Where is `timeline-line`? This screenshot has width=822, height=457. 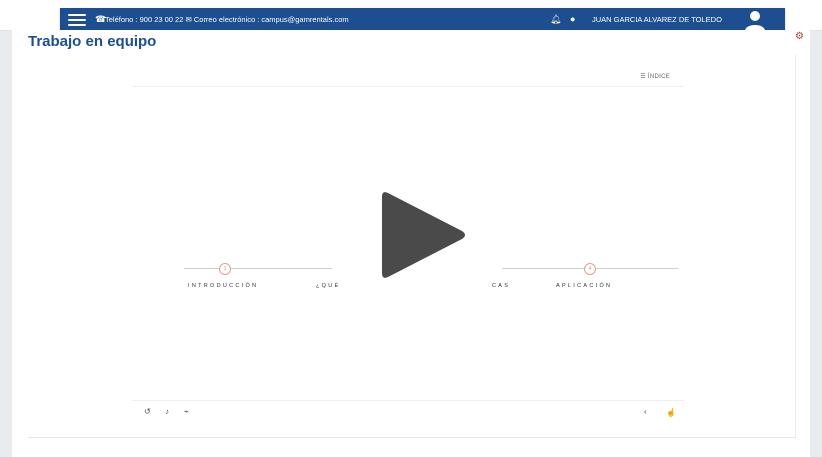 timeline-line is located at coordinates (258, 268).